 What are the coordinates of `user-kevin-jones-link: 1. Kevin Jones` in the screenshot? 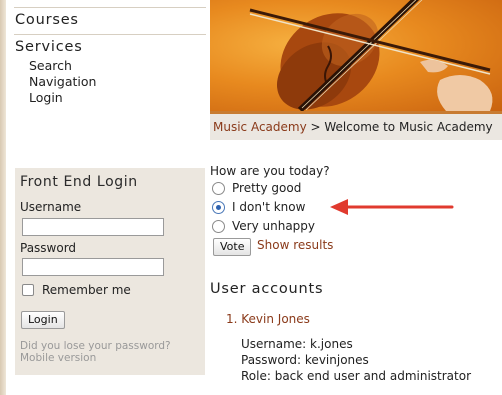 It's located at (268, 319).